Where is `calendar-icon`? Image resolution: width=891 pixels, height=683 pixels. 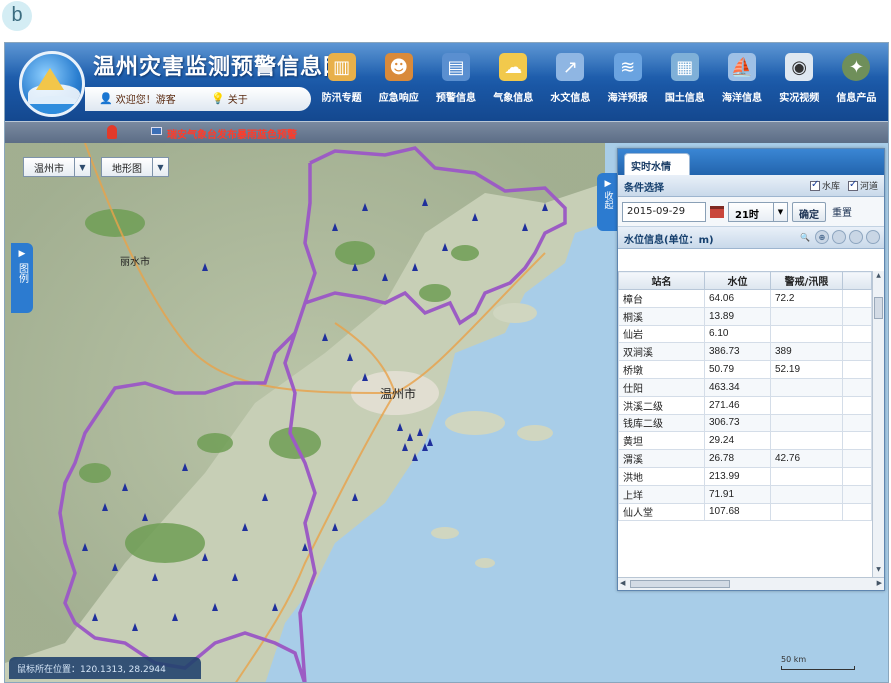 calendar-icon is located at coordinates (717, 211).